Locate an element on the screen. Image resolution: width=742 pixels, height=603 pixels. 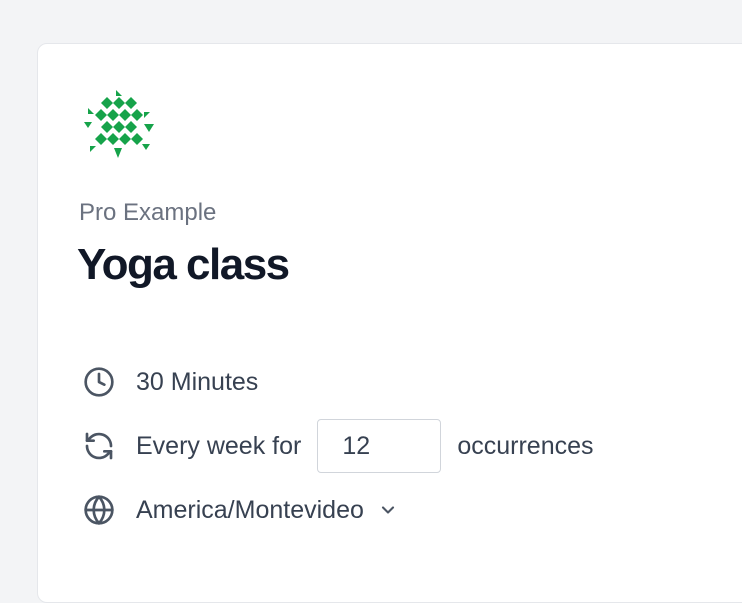
logo-icon is located at coordinates (119, 124).